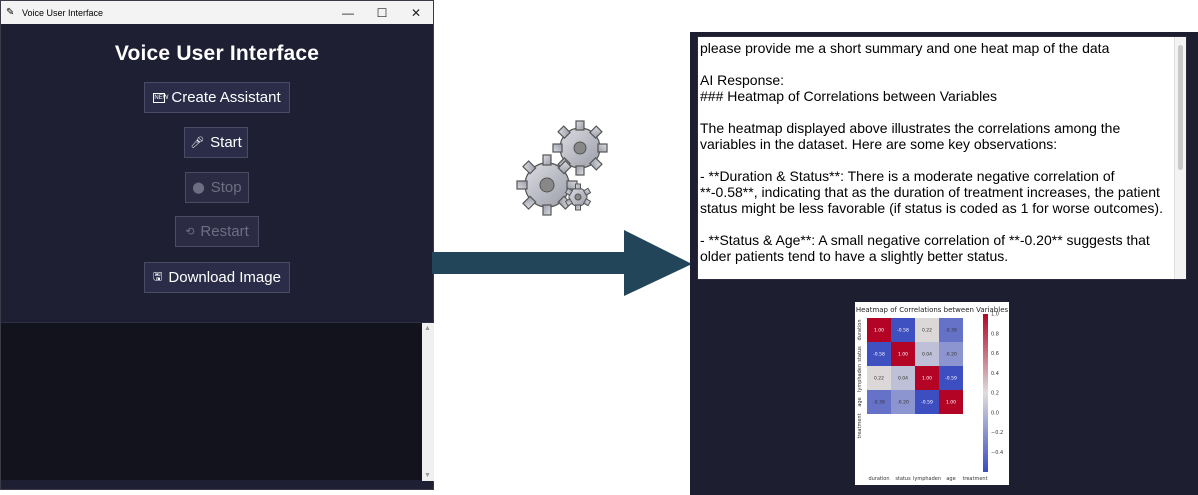  I want to click on app-heading: Voice User Interface, so click(217, 53).